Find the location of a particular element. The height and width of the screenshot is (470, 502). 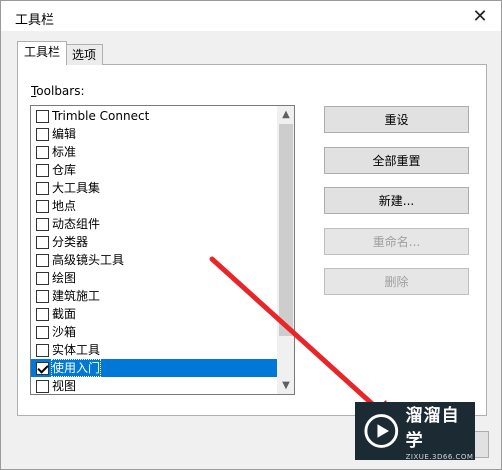

list-item: 绘图 is located at coordinates (154, 278).